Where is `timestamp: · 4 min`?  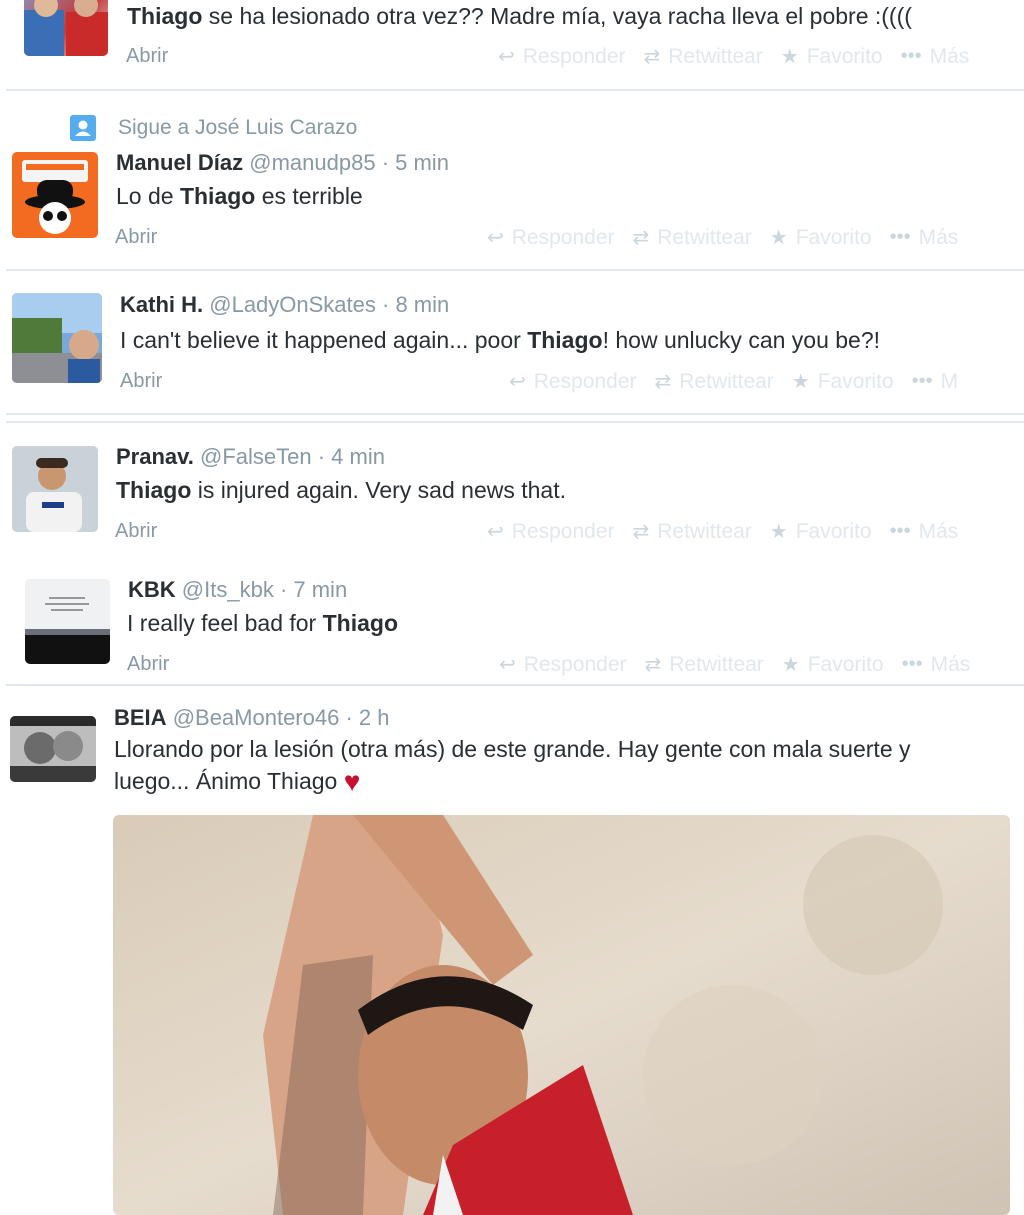
timestamp: · 4 min is located at coordinates (348, 456).